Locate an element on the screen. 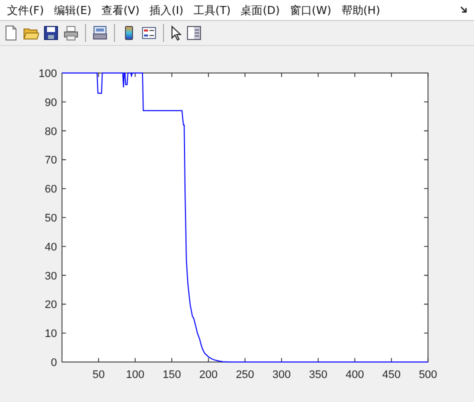 This screenshot has height=402, width=474. new-file-icon is located at coordinates (11, 33).